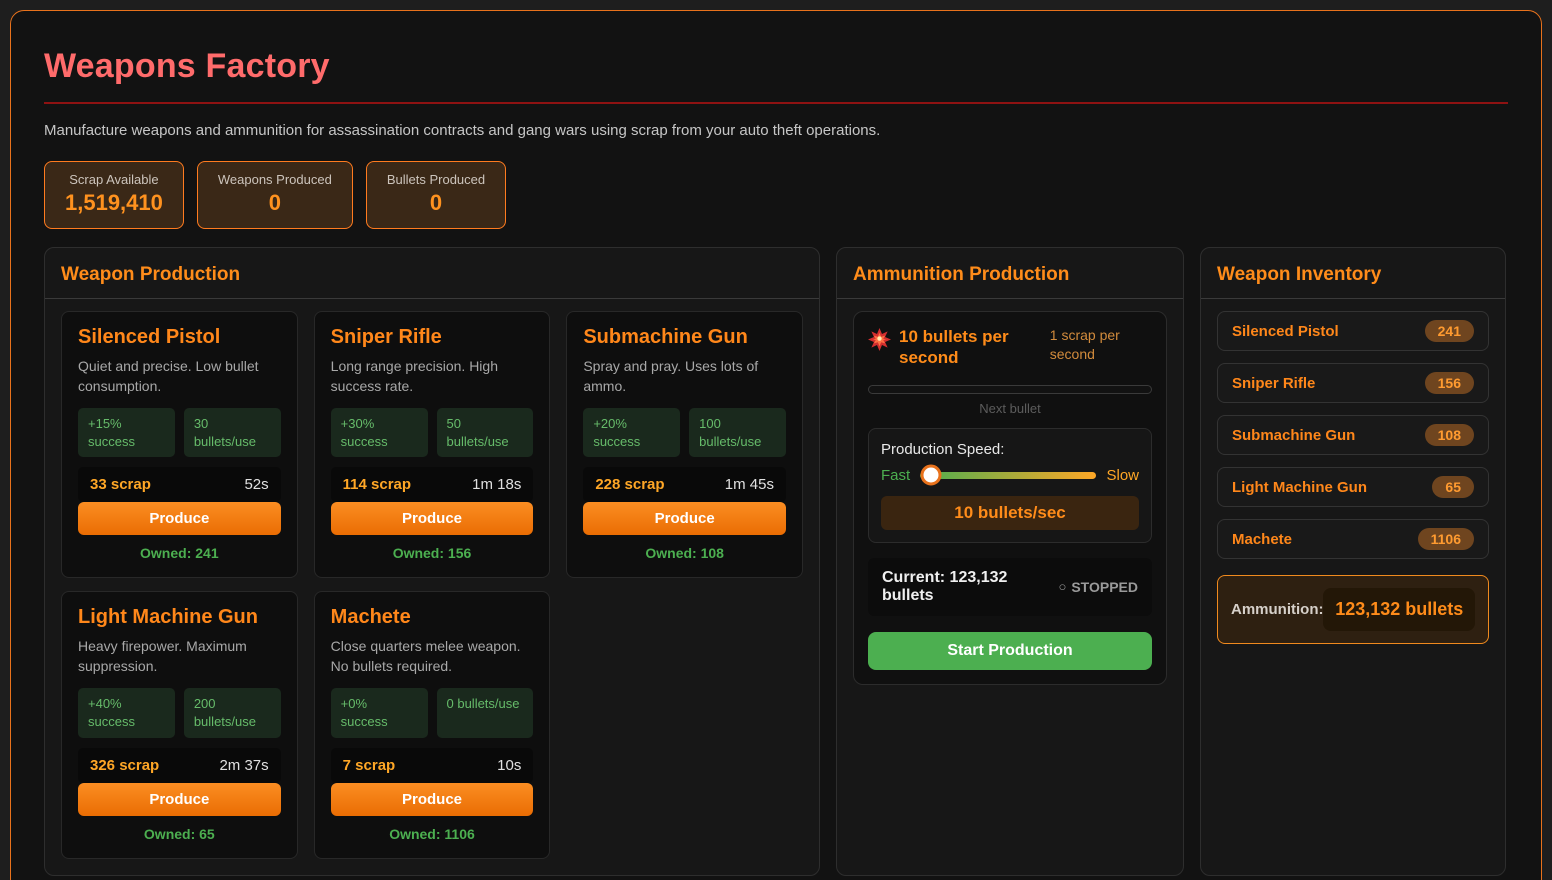 The width and height of the screenshot is (1552, 880). What do you see at coordinates (509, 765) in the screenshot?
I see `production-time: 10s` at bounding box center [509, 765].